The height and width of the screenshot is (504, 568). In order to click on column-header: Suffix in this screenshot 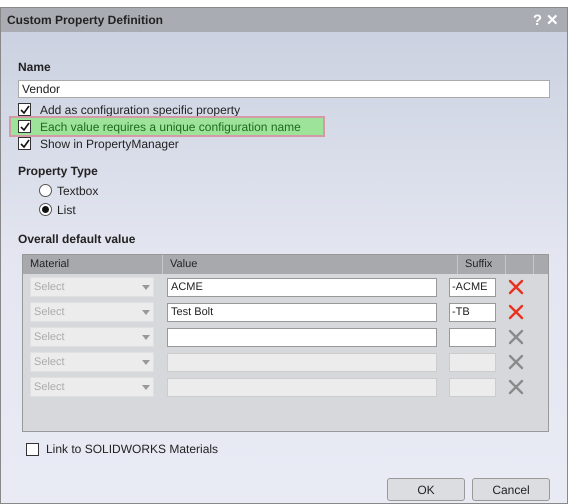, I will do `click(482, 264)`.